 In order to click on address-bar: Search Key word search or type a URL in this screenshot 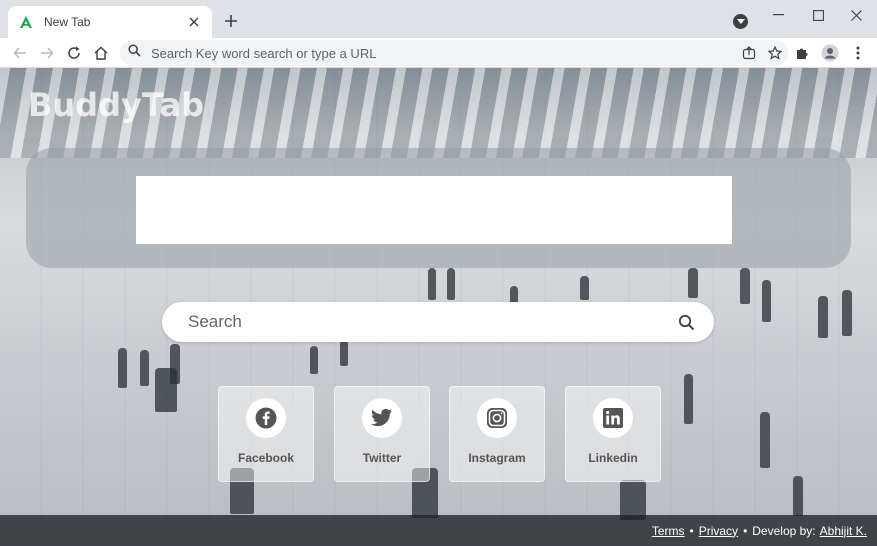, I will do `click(454, 53)`.